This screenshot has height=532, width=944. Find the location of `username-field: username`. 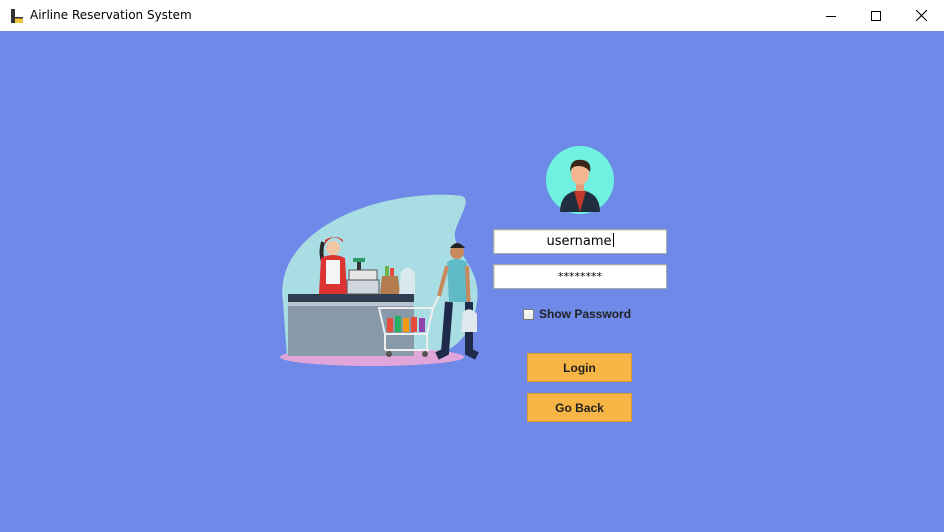

username-field: username is located at coordinates (580, 241).